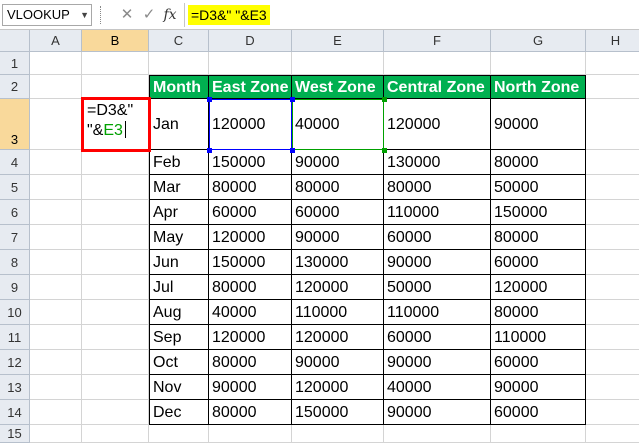  Describe the element at coordinates (115, 287) in the screenshot. I see `cell-b9` at that location.